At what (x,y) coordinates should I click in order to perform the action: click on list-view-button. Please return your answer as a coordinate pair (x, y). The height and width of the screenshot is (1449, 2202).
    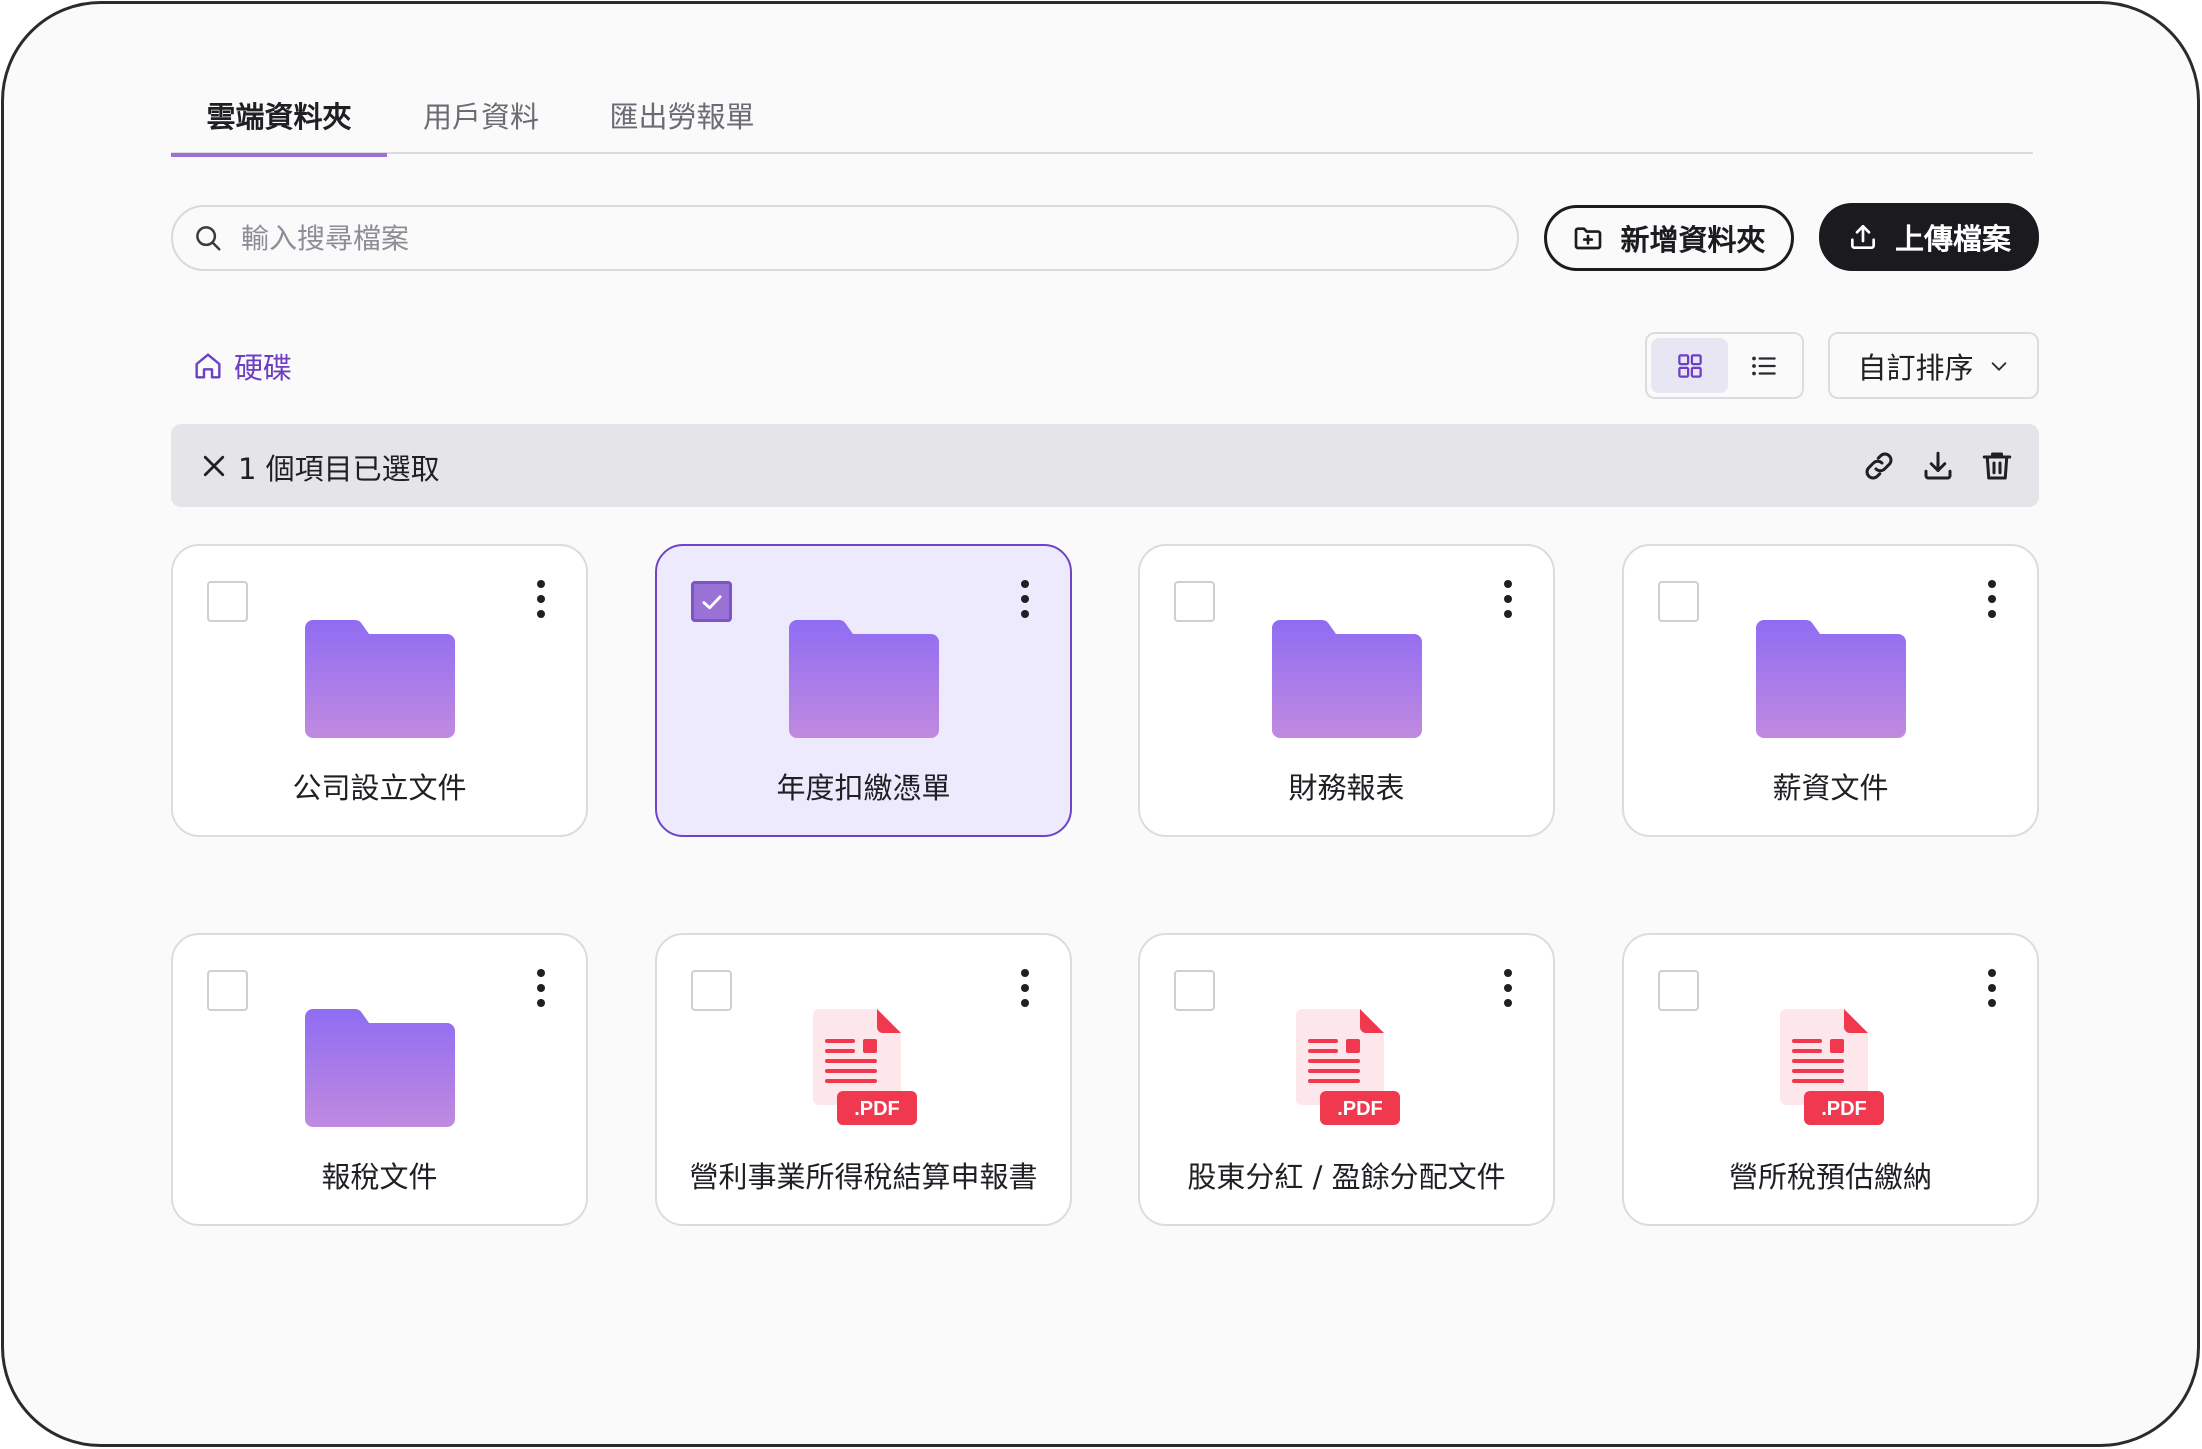
    Looking at the image, I should click on (1763, 365).